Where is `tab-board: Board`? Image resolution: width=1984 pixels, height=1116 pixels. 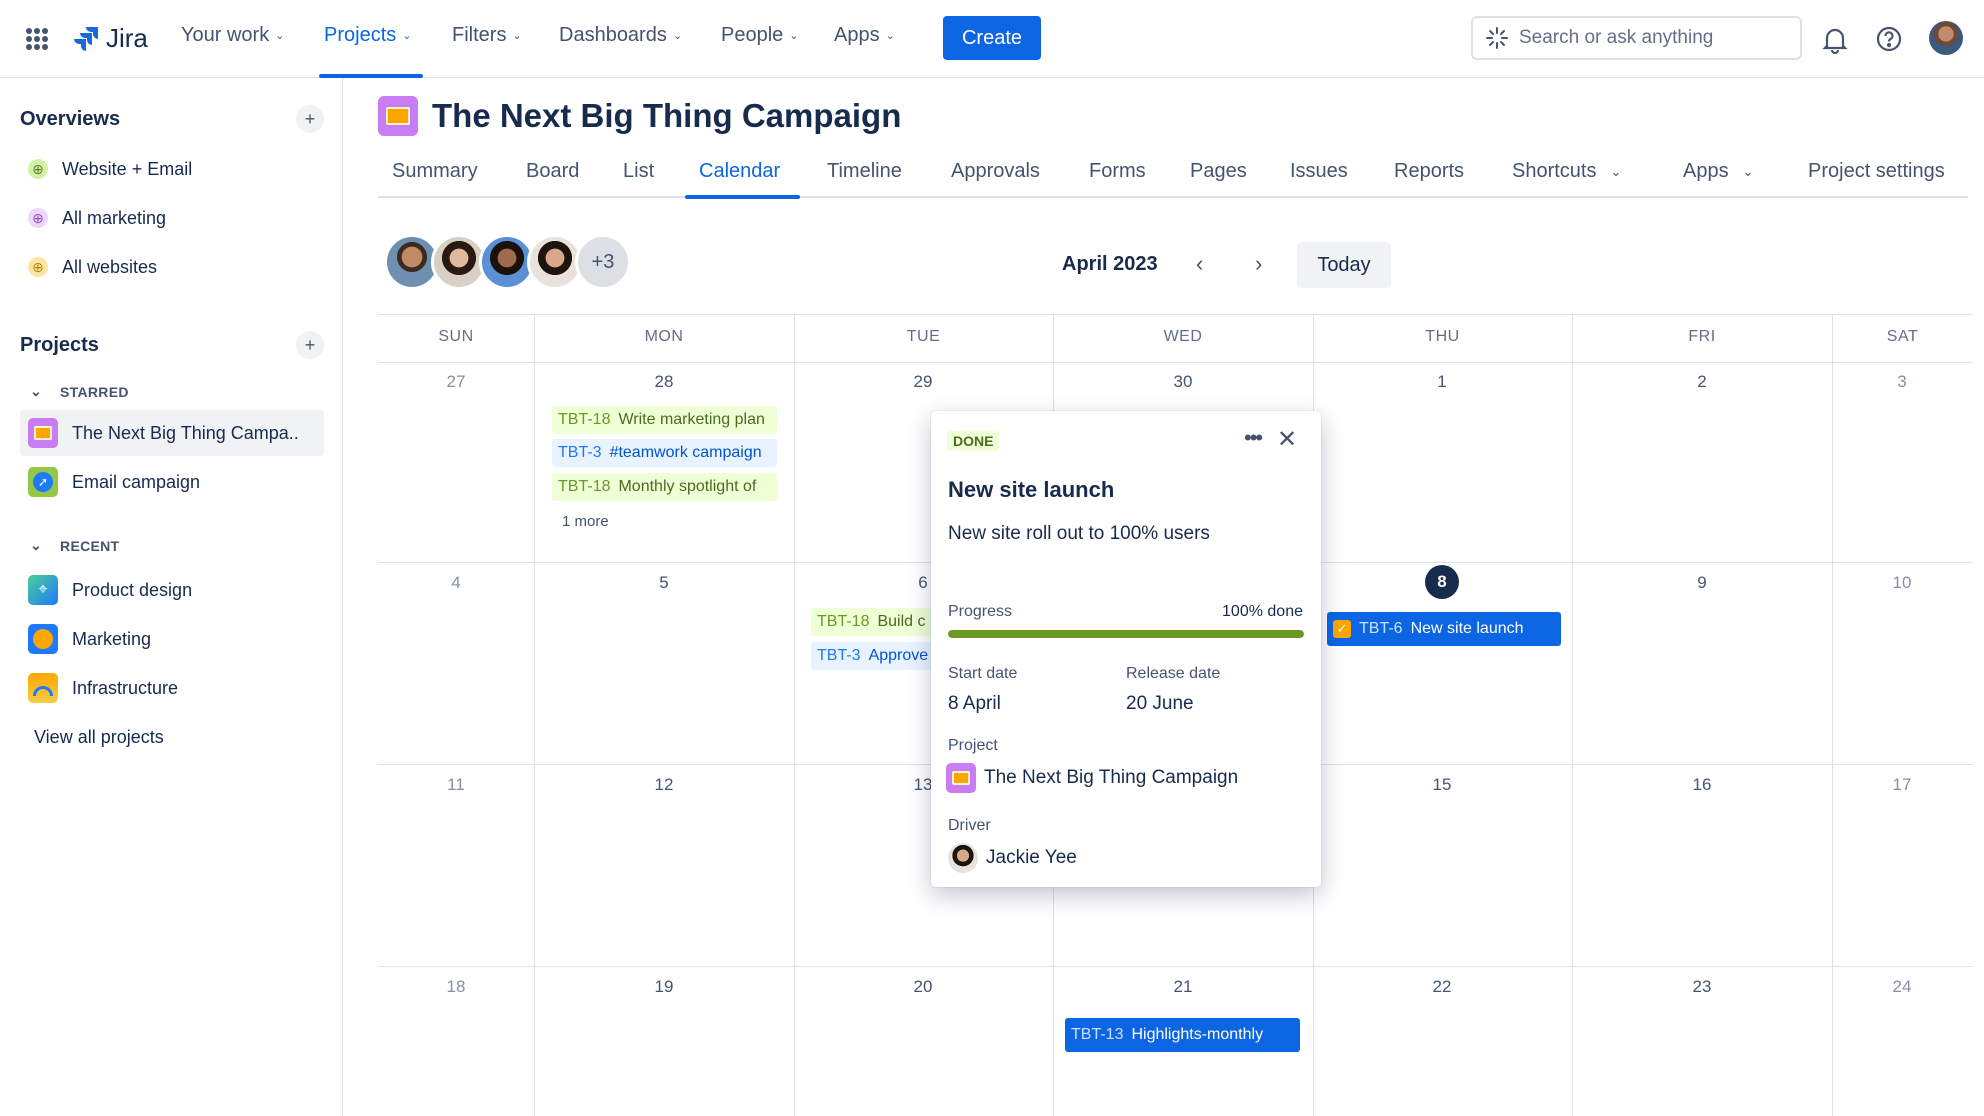 tab-board: Board is located at coordinates (552, 178).